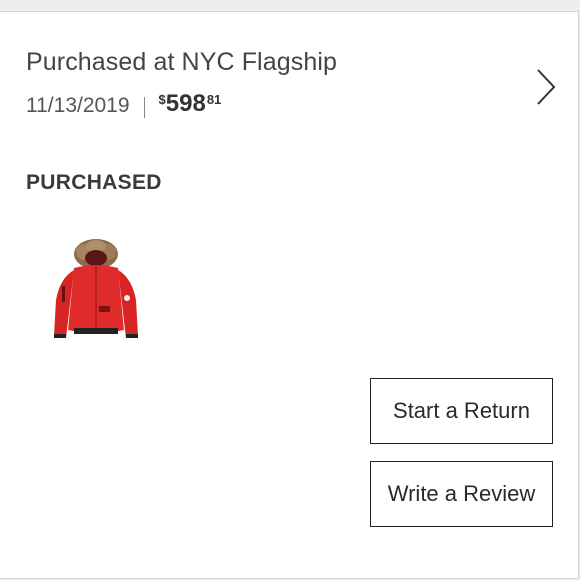  I want to click on write-review-button: Write a Review, so click(461, 494).